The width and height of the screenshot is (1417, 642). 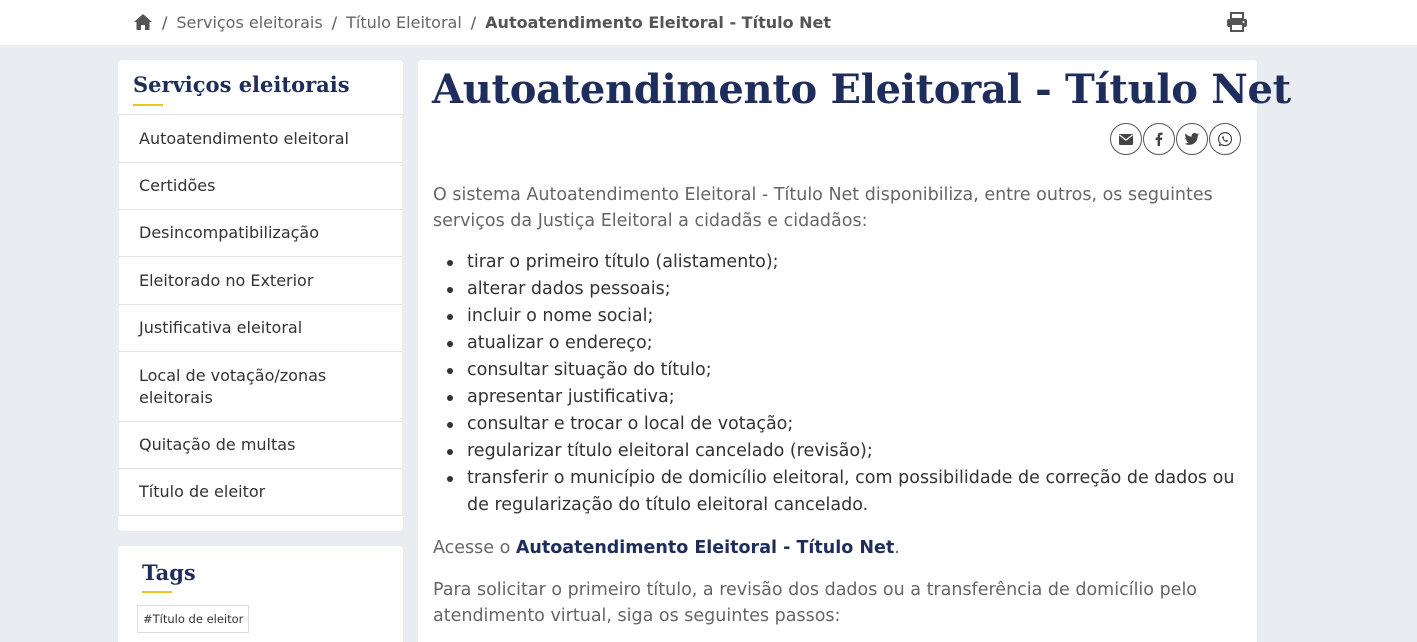 What do you see at coordinates (658, 22) in the screenshot?
I see `breadcrumb-current: Autoatendimento Eleitoral - Título Net` at bounding box center [658, 22].